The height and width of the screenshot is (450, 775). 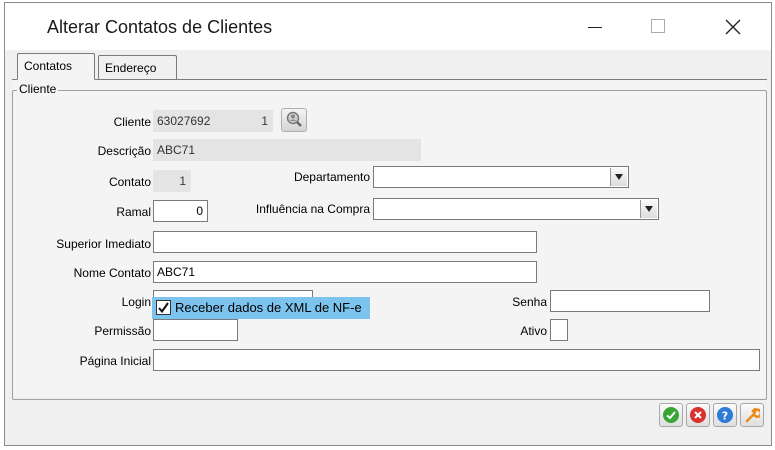 I want to click on senha-field, so click(x=630, y=301).